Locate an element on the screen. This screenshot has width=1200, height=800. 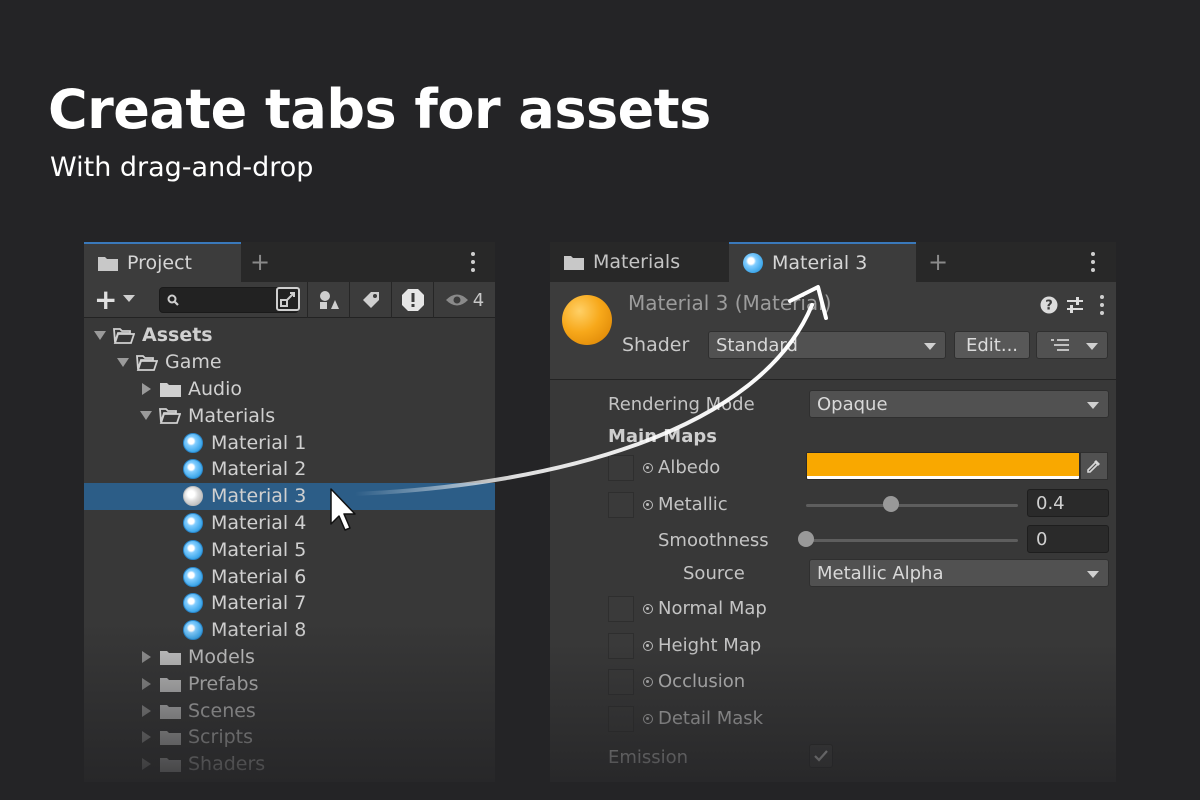
hidden-count: 4 is located at coordinates (478, 300).